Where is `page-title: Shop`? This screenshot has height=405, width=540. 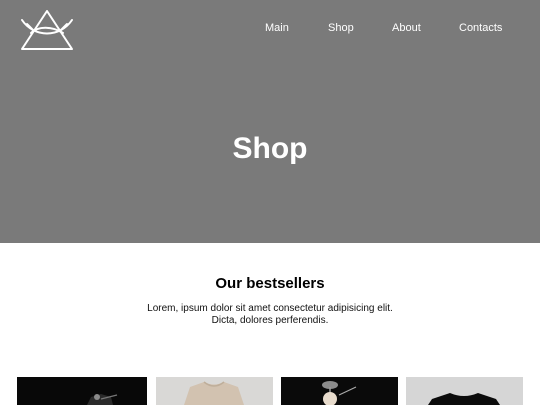
page-title: Shop is located at coordinates (270, 148).